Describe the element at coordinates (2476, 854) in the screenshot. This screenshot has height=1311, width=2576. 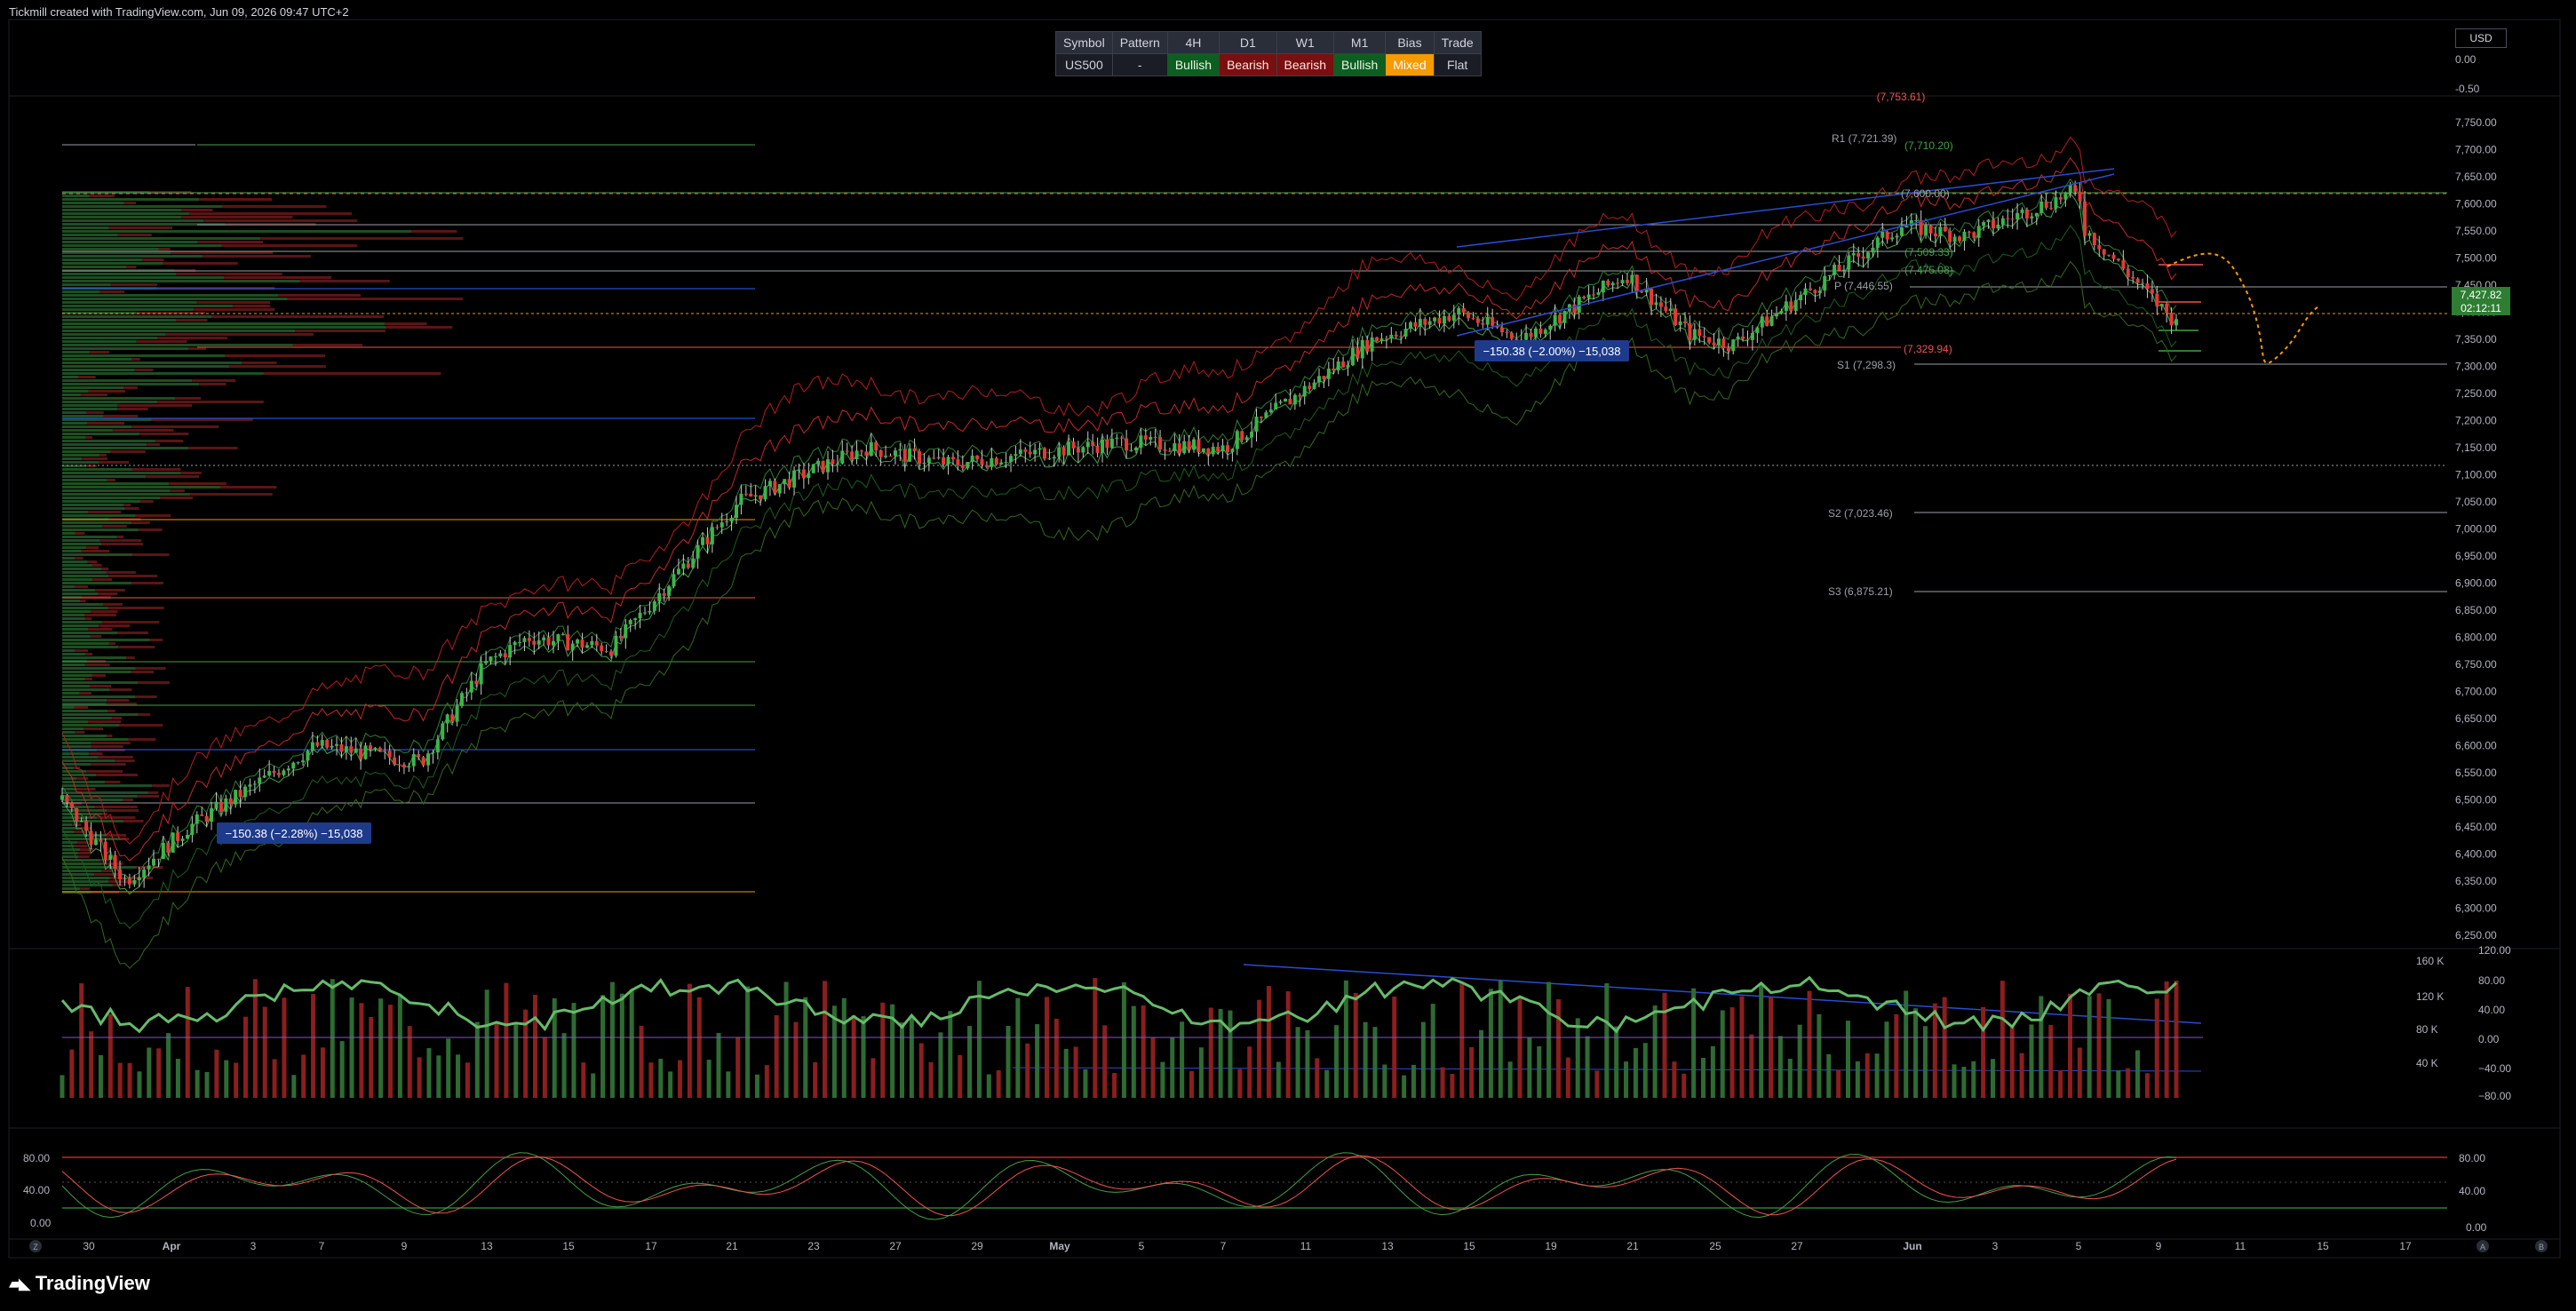
I see `price-scale-label: 6,400.00` at that location.